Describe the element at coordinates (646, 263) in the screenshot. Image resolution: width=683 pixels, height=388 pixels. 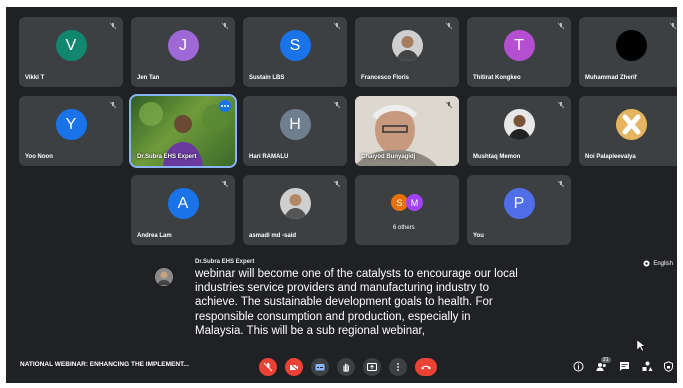
I see `gear-icon` at that location.